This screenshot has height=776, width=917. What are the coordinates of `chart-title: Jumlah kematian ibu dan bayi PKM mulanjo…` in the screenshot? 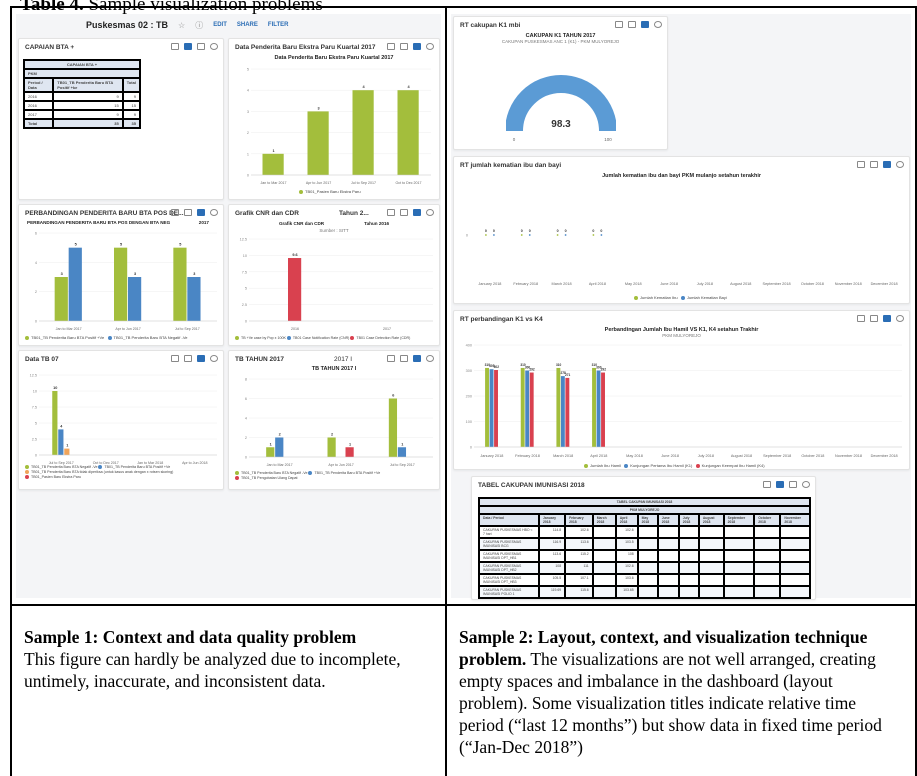 It's located at (681, 176).